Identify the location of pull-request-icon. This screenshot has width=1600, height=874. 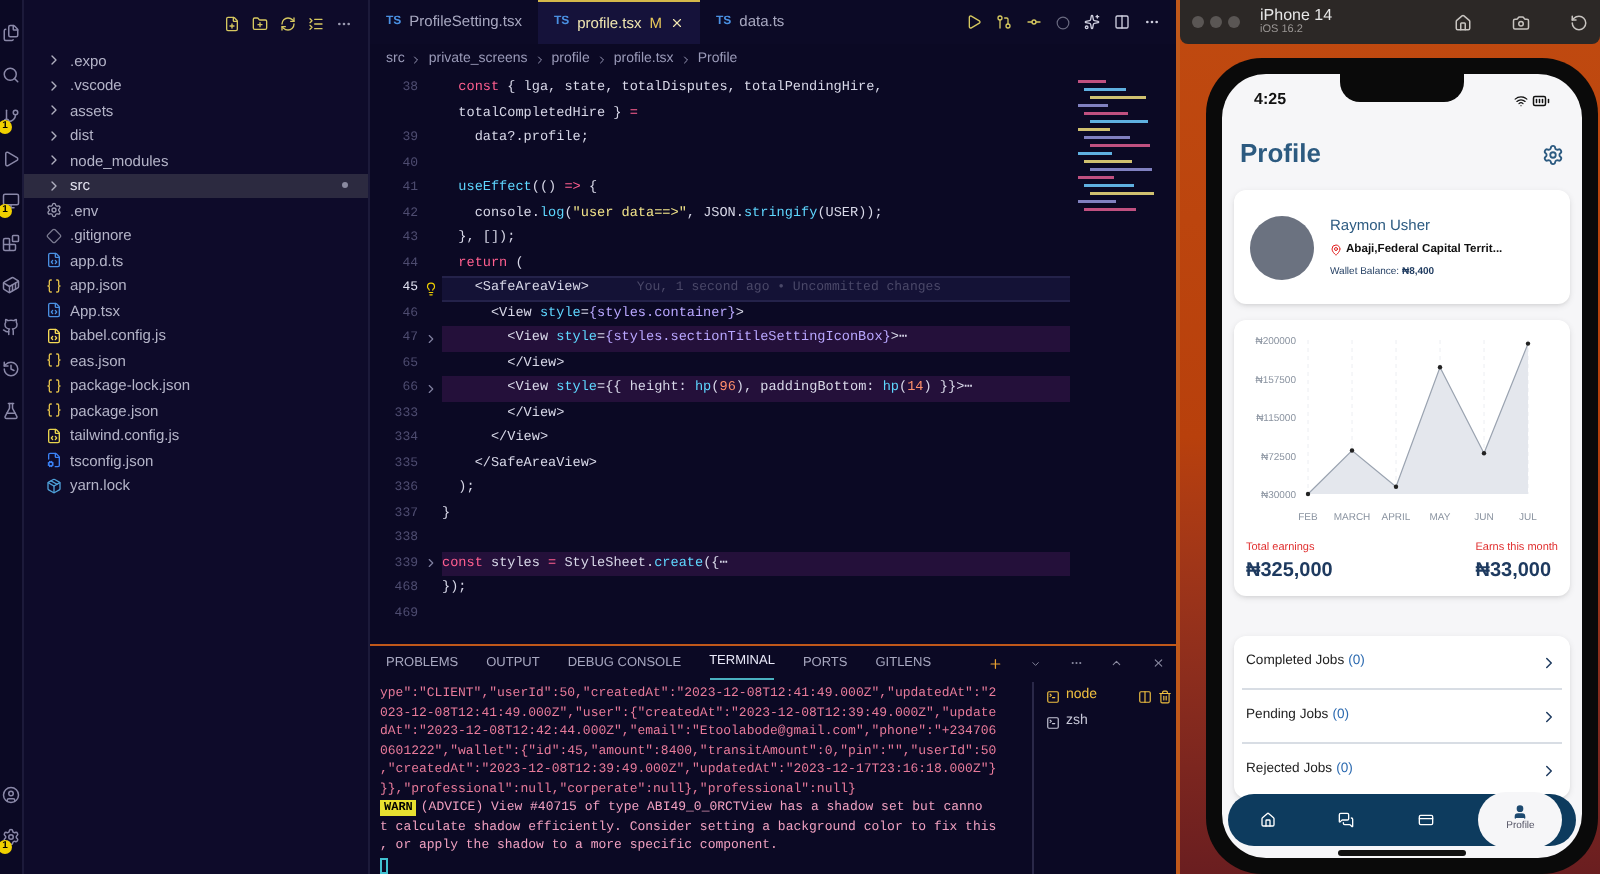
(1004, 22).